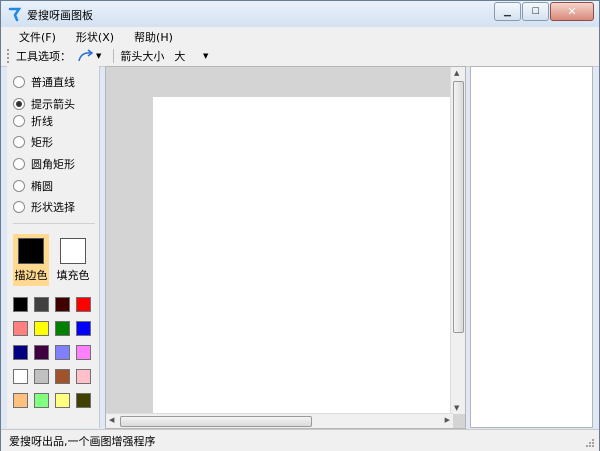  I want to click on maximize-button: ☐, so click(535, 11).